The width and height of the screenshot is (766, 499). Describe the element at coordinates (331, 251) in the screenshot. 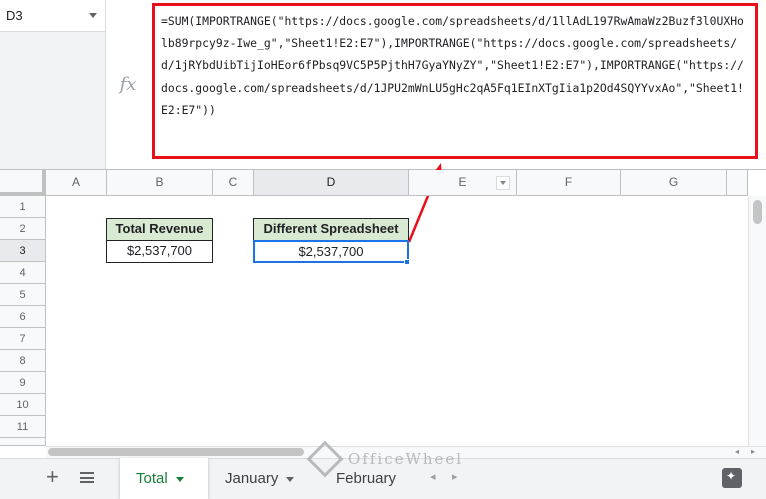

I see `cell-d3: $2,537,700` at that location.